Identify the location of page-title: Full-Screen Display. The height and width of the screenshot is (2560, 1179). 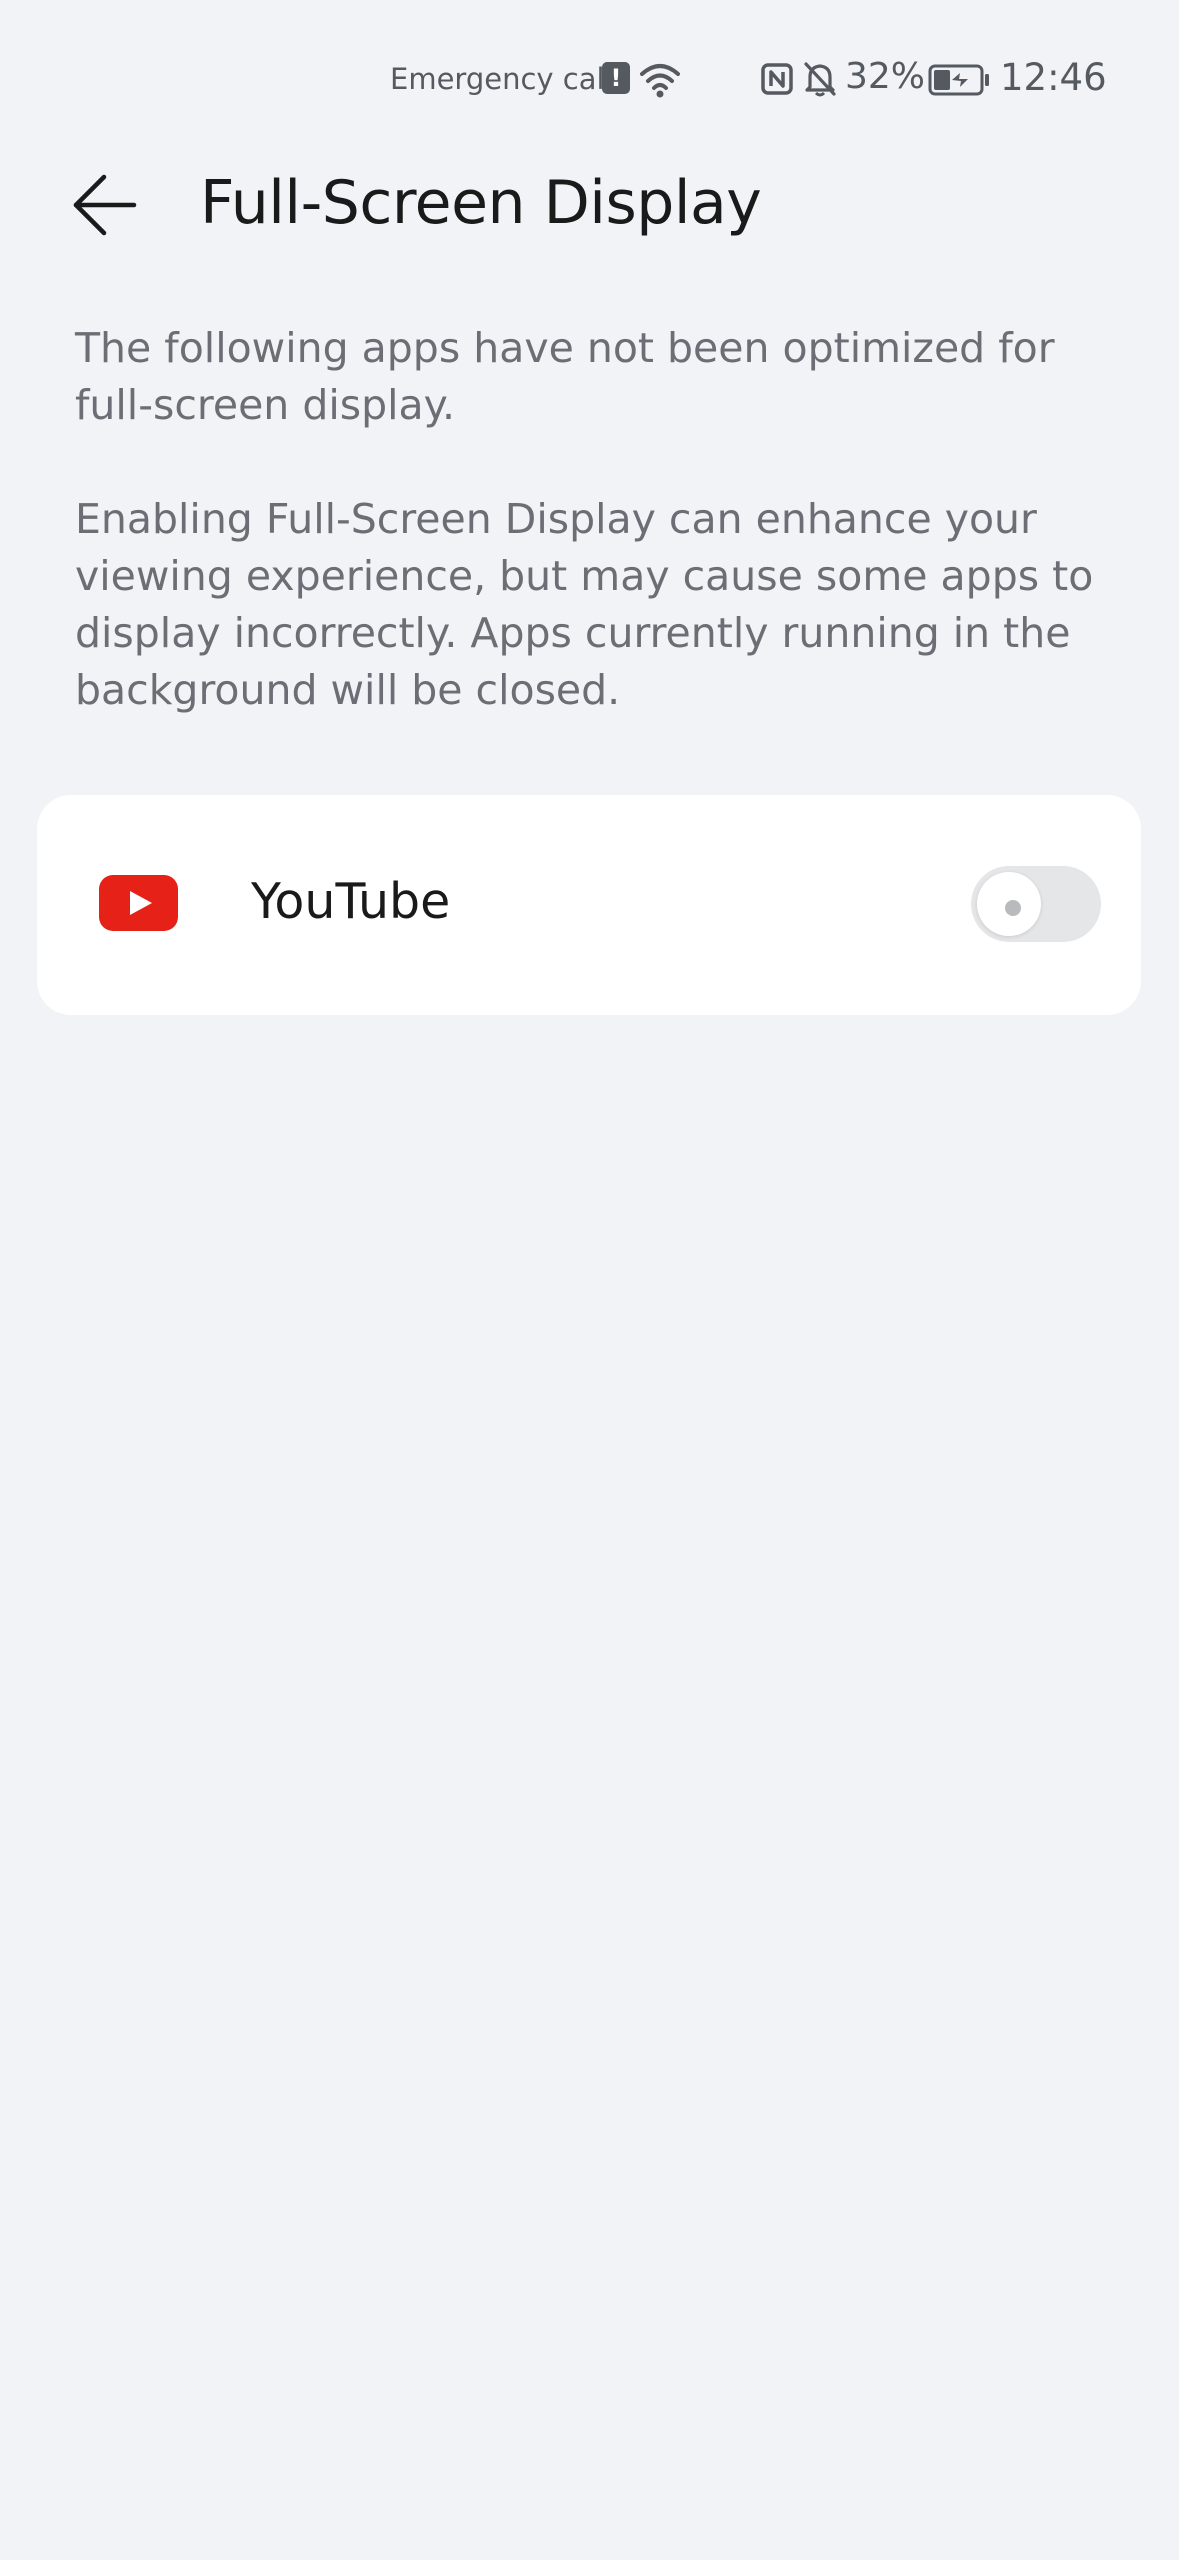
(481, 203).